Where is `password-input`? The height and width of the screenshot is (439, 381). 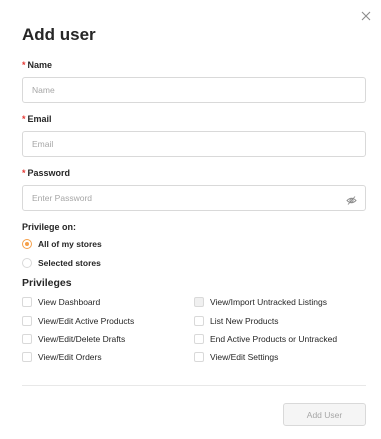 password-input is located at coordinates (194, 198).